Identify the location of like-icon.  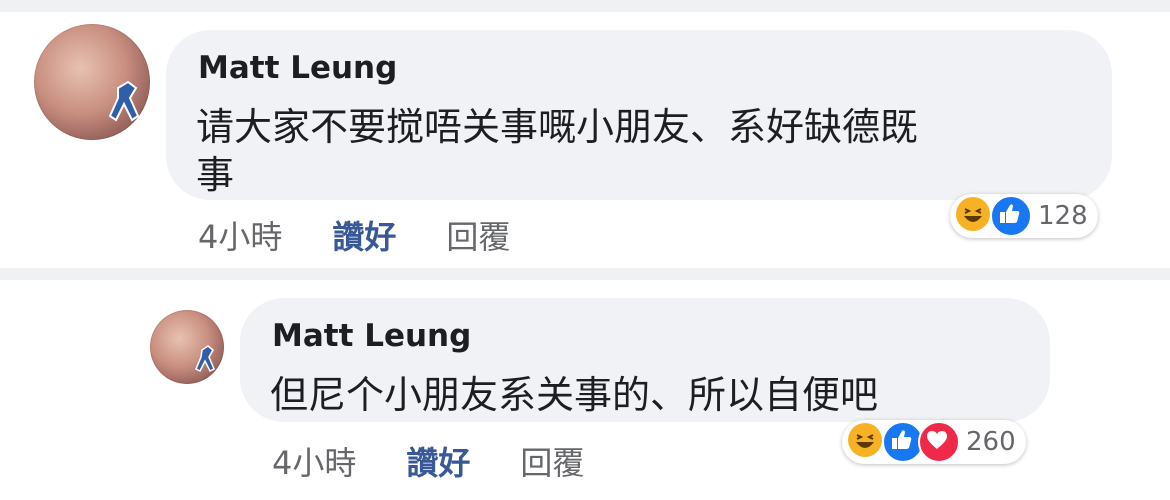
(1011, 216).